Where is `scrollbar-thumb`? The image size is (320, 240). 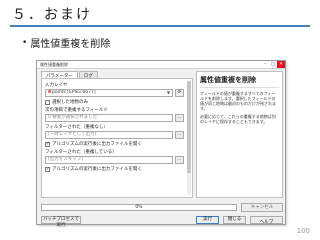 scrollbar-thumb is located at coordinates (189, 127).